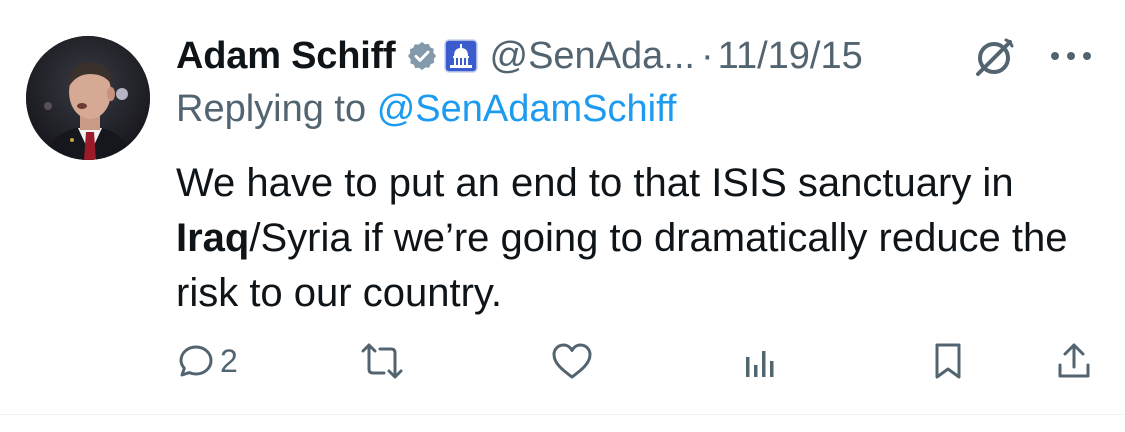 The height and width of the screenshot is (432, 1125). I want to click on retweet-button, so click(382, 361).